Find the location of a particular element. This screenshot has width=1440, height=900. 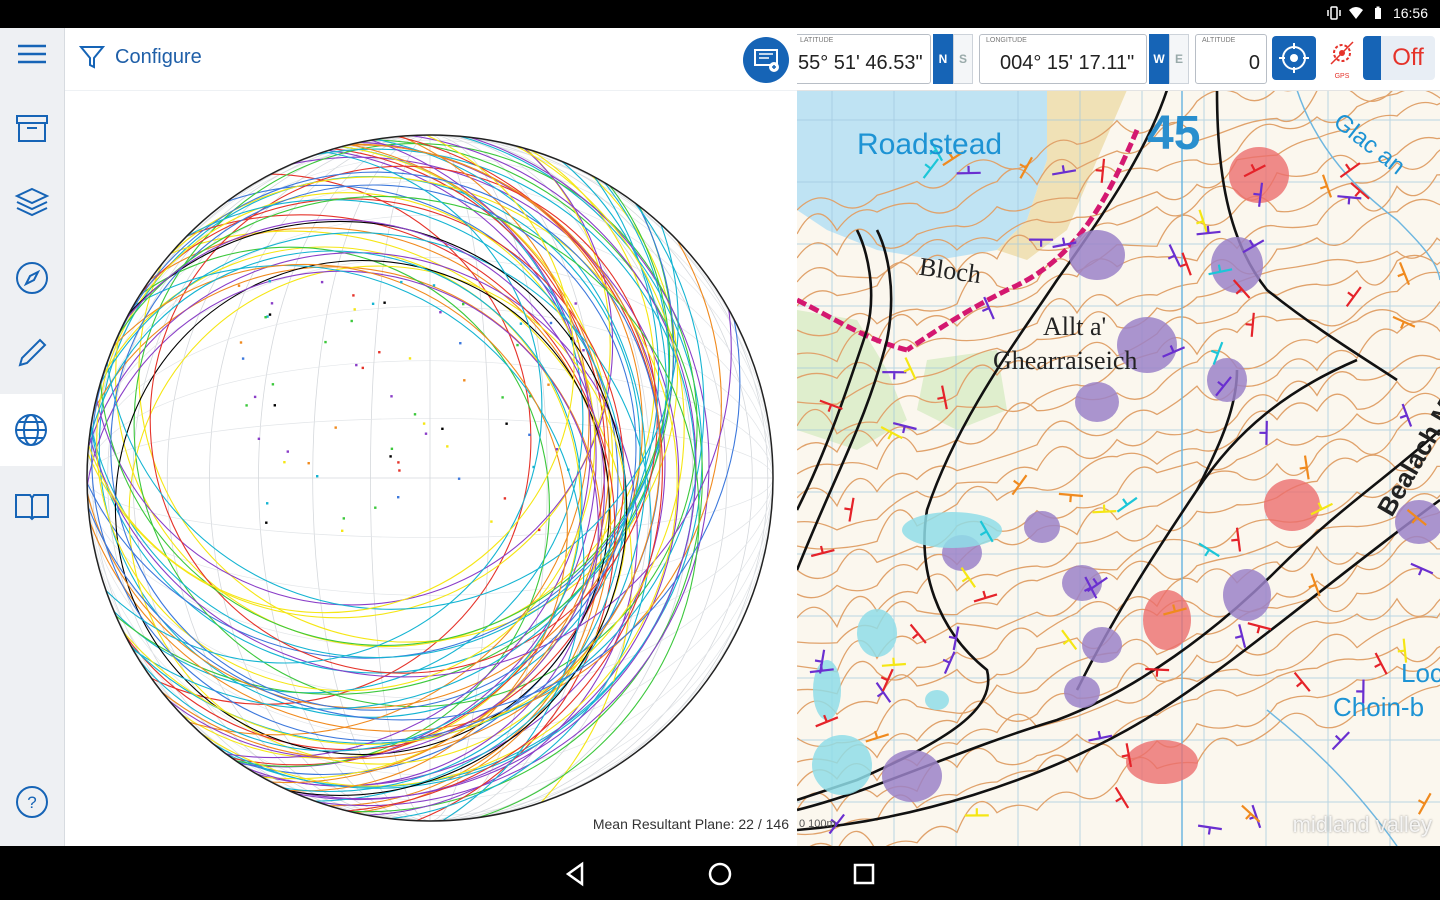

gps-toggle: Off is located at coordinates (1399, 58).